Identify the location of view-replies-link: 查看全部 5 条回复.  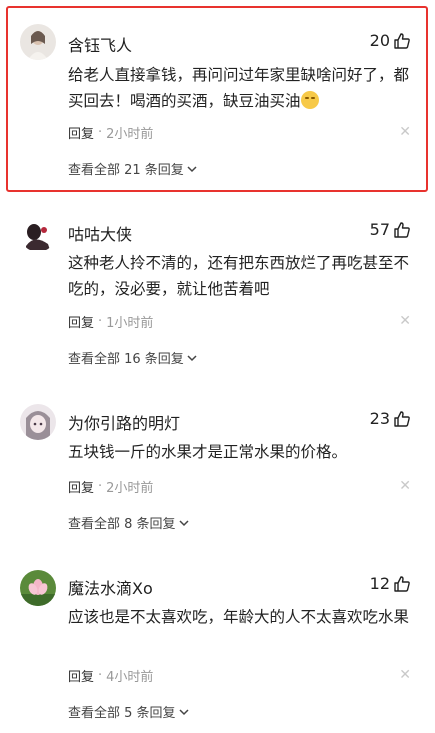
(129, 711).